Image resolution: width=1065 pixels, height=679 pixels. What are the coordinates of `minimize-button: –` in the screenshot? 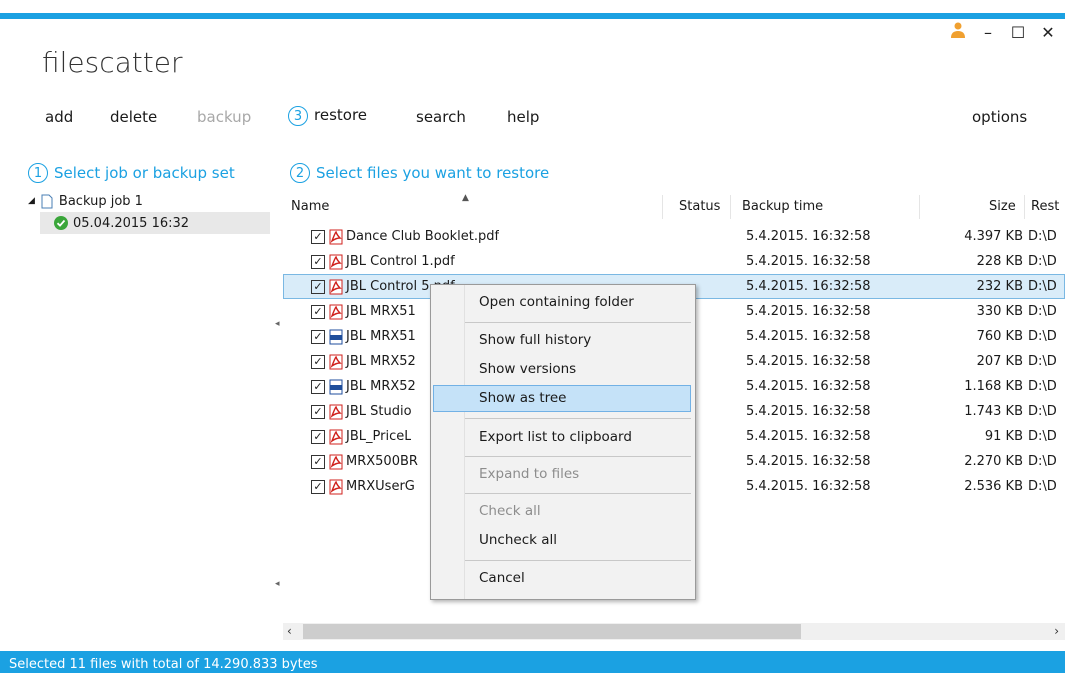 It's located at (988, 32).